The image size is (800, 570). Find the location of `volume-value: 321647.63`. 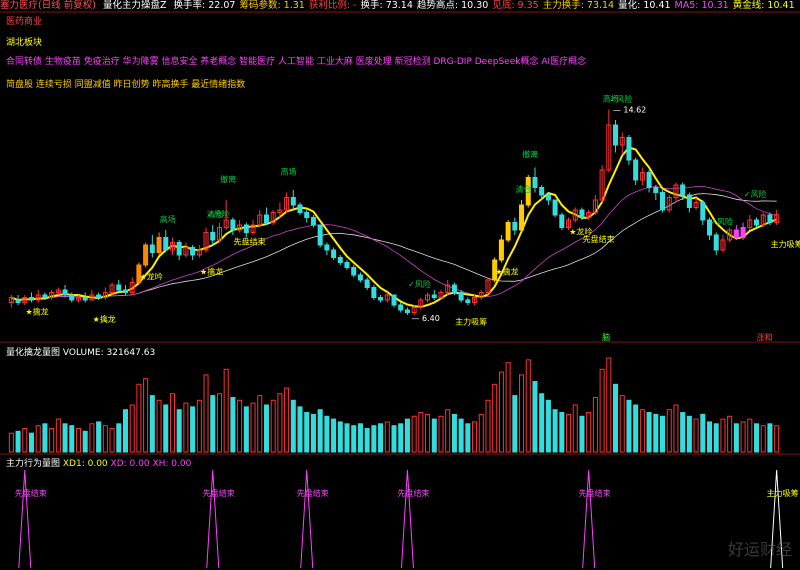

volume-value: 321647.63 is located at coordinates (131, 353).